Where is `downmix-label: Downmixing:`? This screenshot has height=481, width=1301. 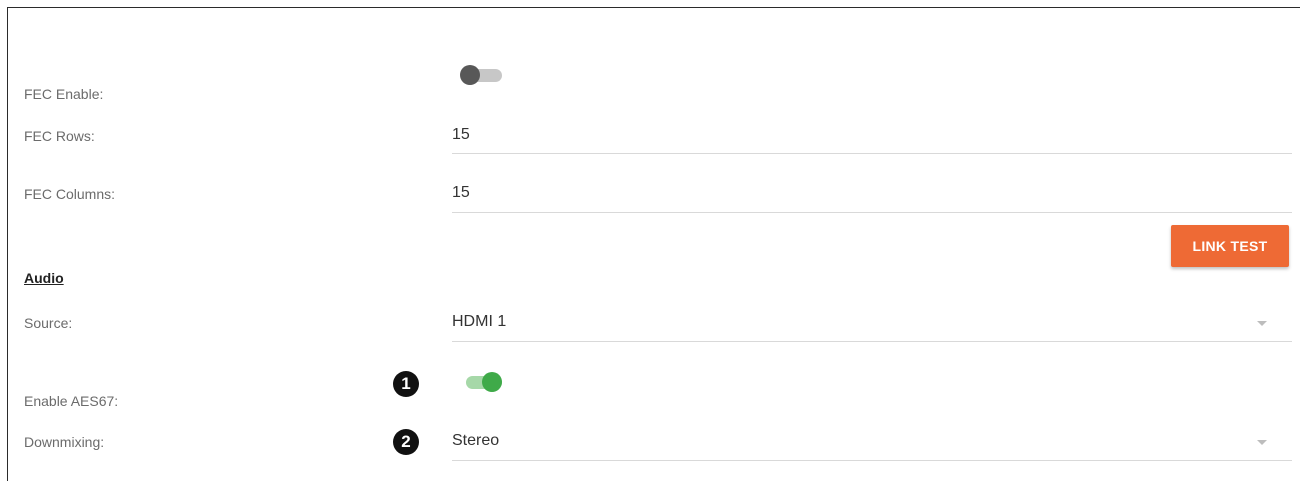
downmix-label: Downmixing: is located at coordinates (64, 442).